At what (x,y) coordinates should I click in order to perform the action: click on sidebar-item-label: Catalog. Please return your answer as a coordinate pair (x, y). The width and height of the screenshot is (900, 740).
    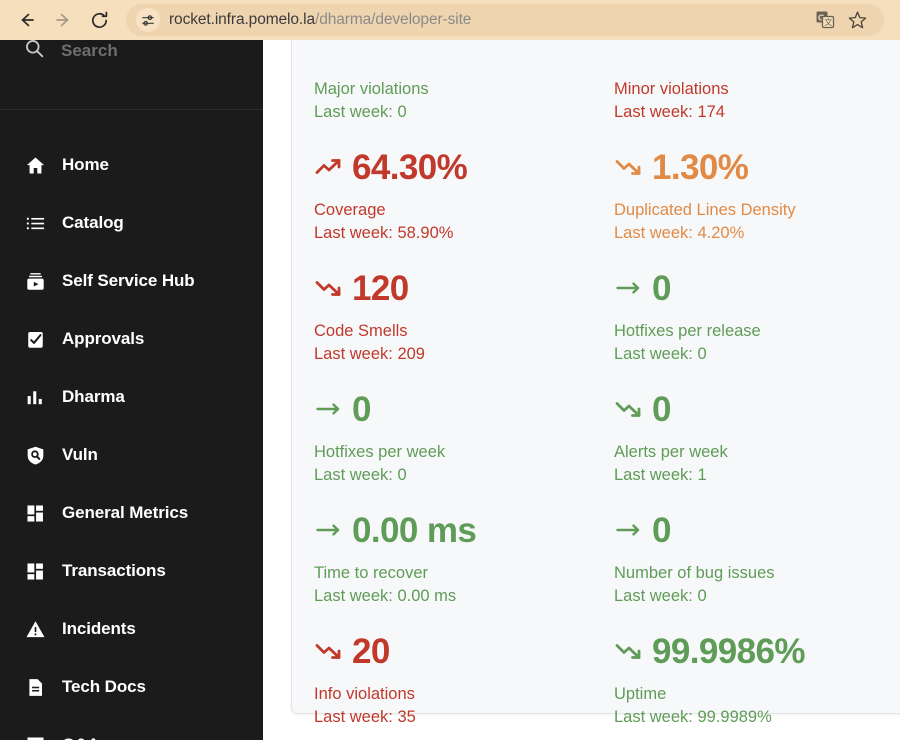
    Looking at the image, I should click on (93, 222).